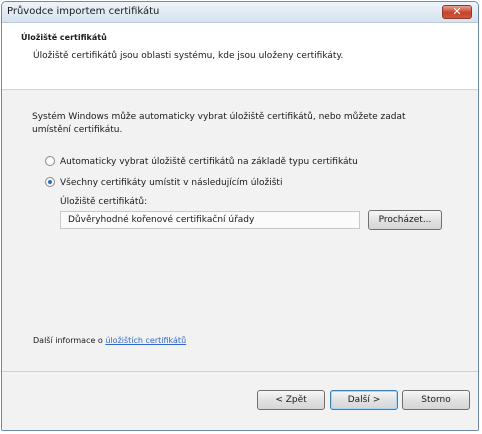  Describe the element at coordinates (145, 340) in the screenshot. I see `more-info-link: úložištích certifikátů` at that location.